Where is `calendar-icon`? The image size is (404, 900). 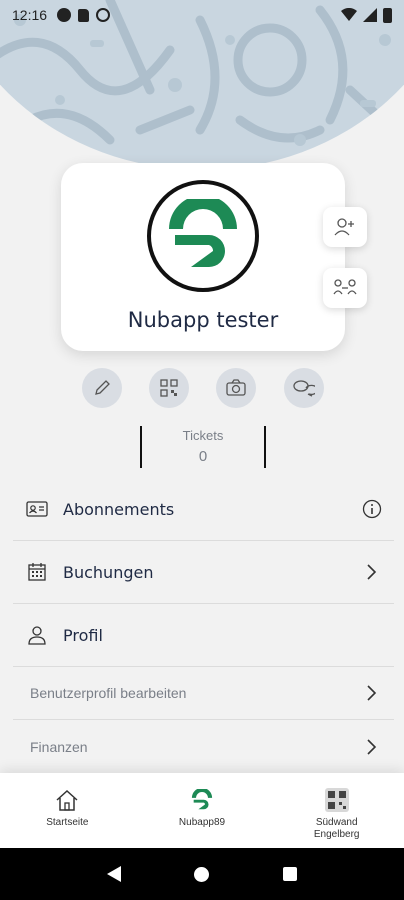
calendar-icon is located at coordinates (37, 572).